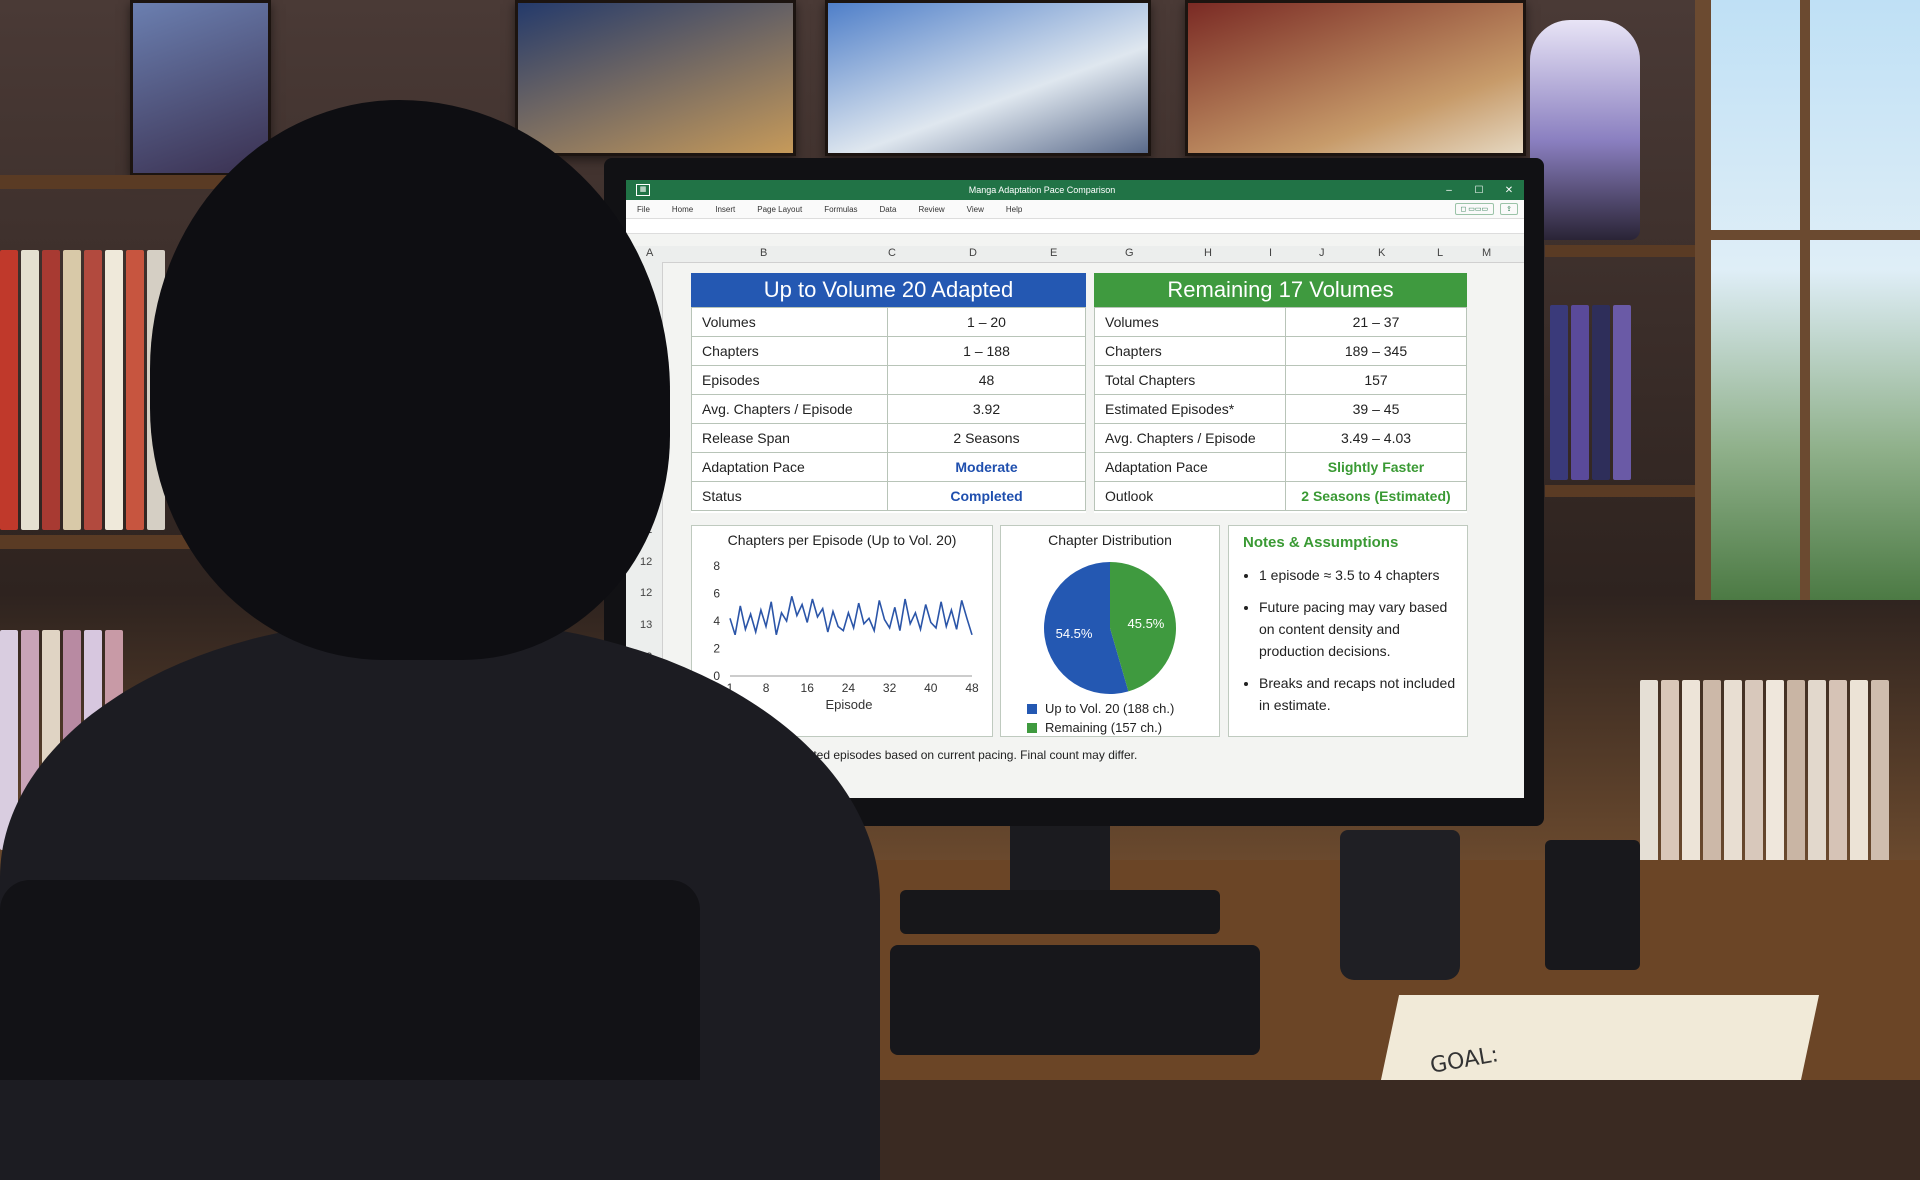 This screenshot has width=1920, height=1180. Describe the element at coordinates (1509, 190) in the screenshot. I see `close-icon: ✕` at that location.